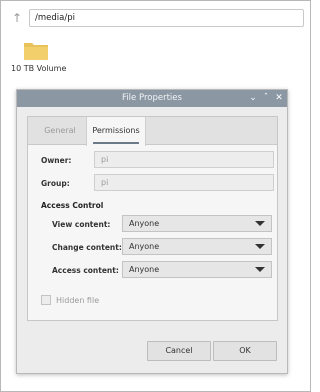 This screenshot has height=392, width=320. Describe the element at coordinates (197, 223) in the screenshot. I see `view-content-select: Anyone` at that location.